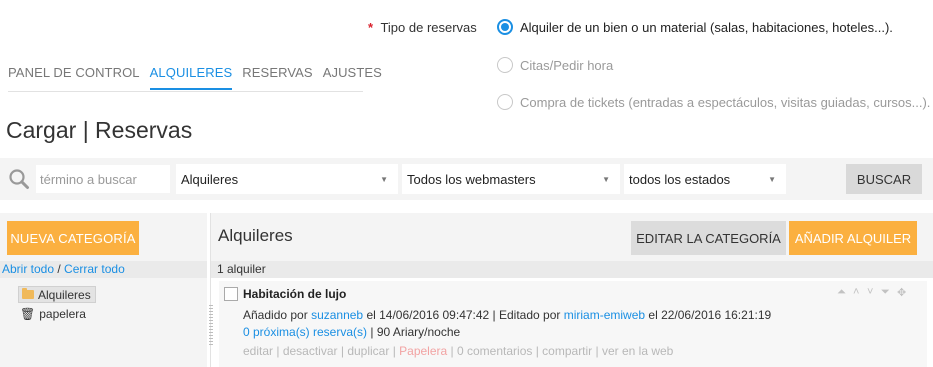  Describe the element at coordinates (74, 77) in the screenshot. I see `tab-panel-de-control: PANEL DE CONTROL` at that location.